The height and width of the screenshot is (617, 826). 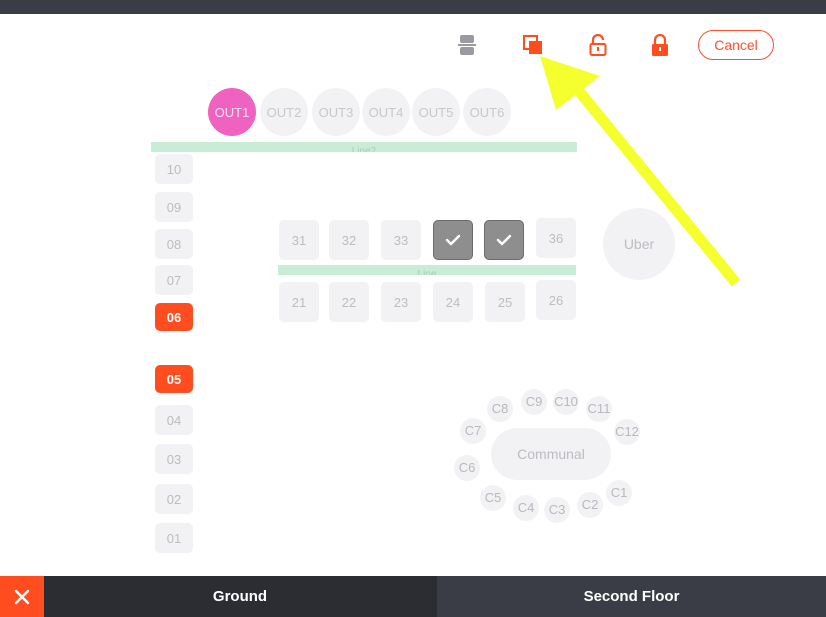 I want to click on out-table-6: OUT6, so click(x=487, y=112).